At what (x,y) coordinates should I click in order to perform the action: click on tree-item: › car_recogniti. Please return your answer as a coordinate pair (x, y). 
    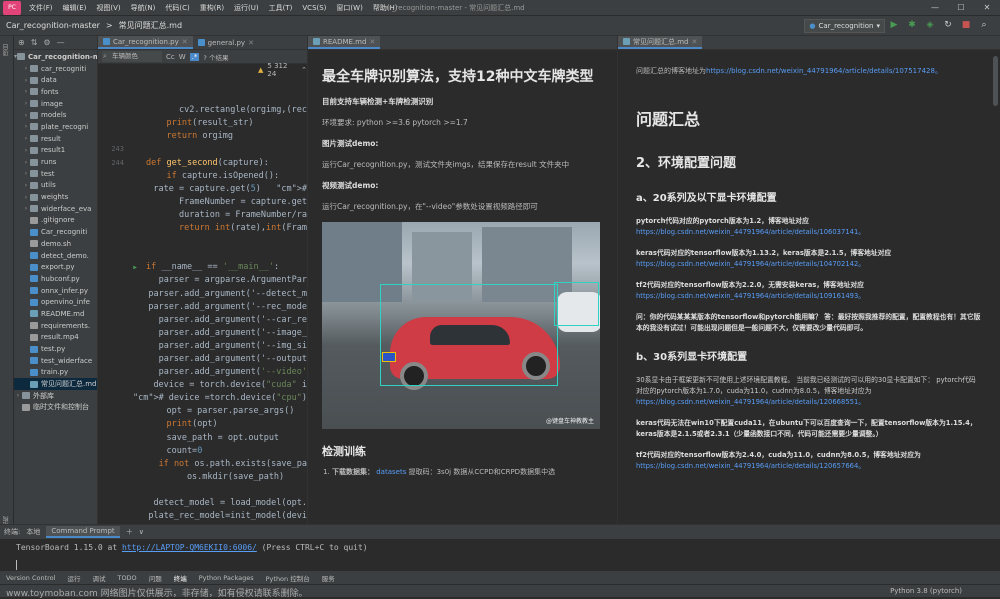
    Looking at the image, I should click on (55, 69).